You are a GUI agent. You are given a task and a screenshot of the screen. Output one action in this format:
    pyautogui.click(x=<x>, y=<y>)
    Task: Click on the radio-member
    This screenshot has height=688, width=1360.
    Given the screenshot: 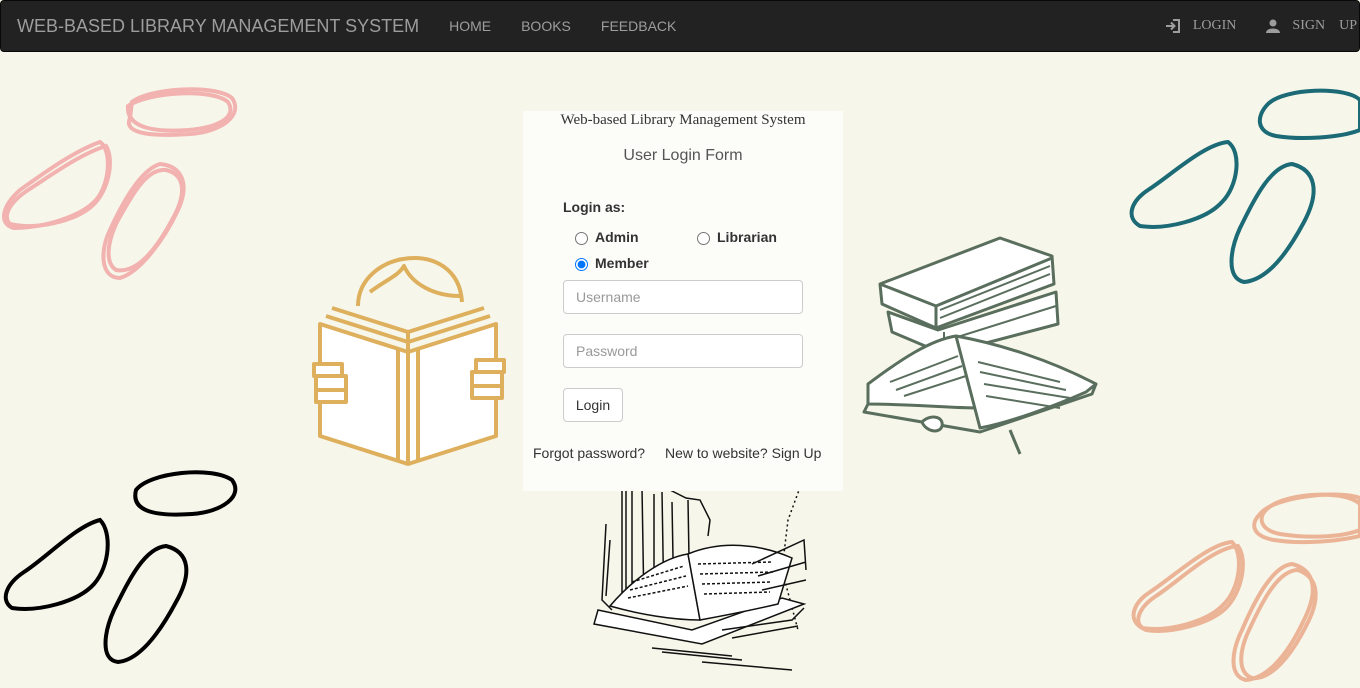 What is the action you would take?
    pyautogui.click(x=581, y=264)
    